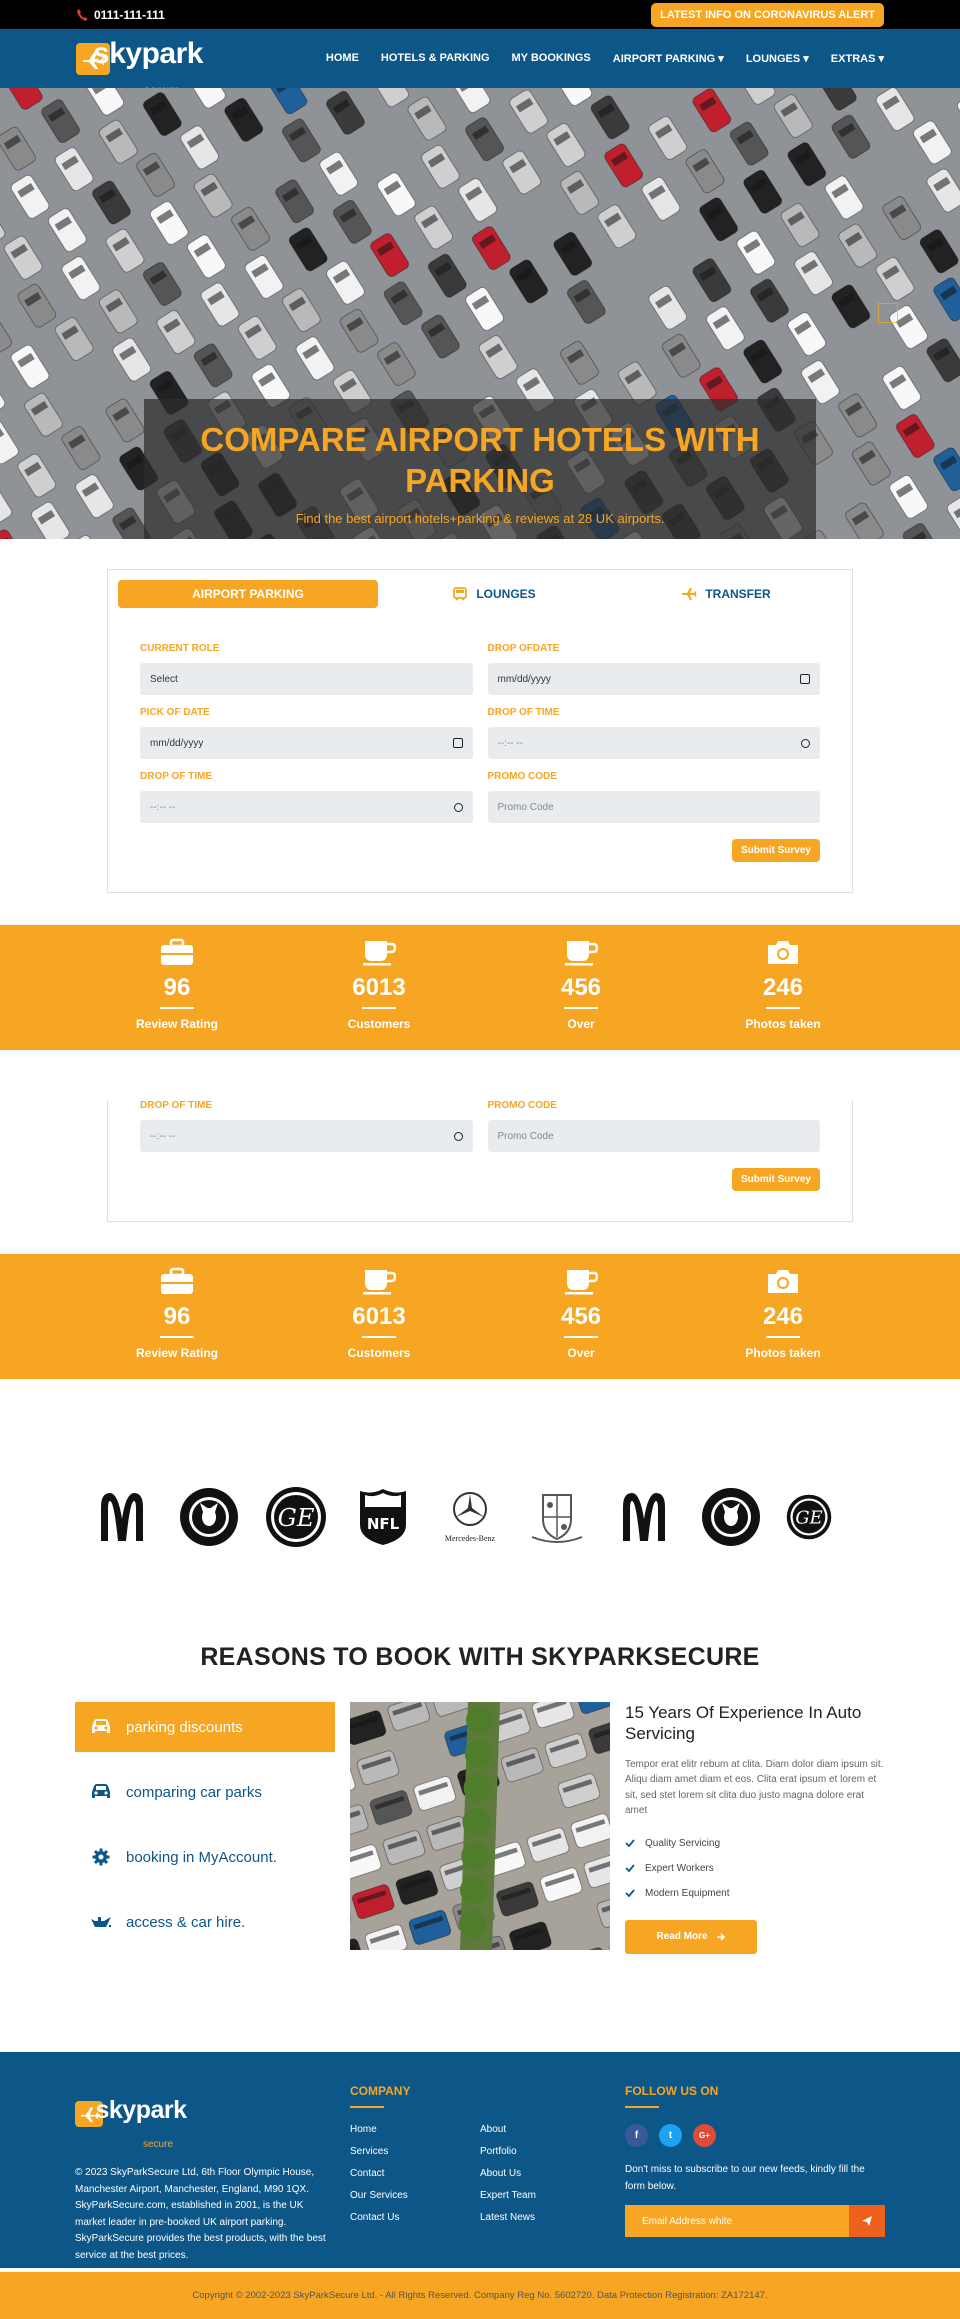  I want to click on subscribe-button, so click(867, 2221).